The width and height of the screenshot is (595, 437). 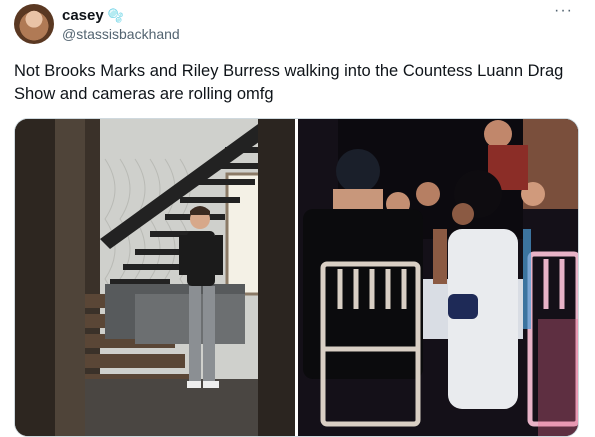 I want to click on user-handle: @stassisbackhand, so click(x=121, y=34).